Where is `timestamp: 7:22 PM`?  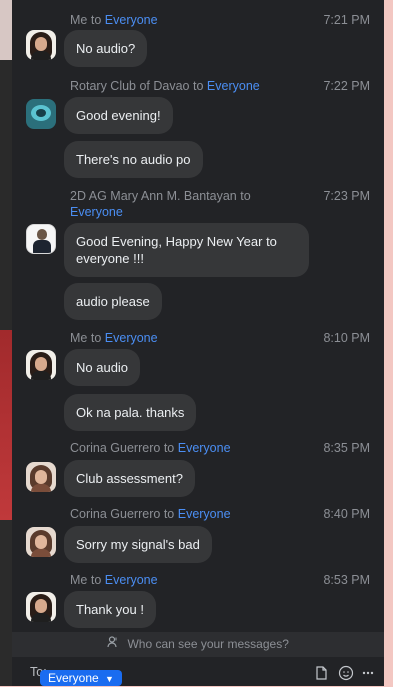 timestamp: 7:22 PM is located at coordinates (346, 86).